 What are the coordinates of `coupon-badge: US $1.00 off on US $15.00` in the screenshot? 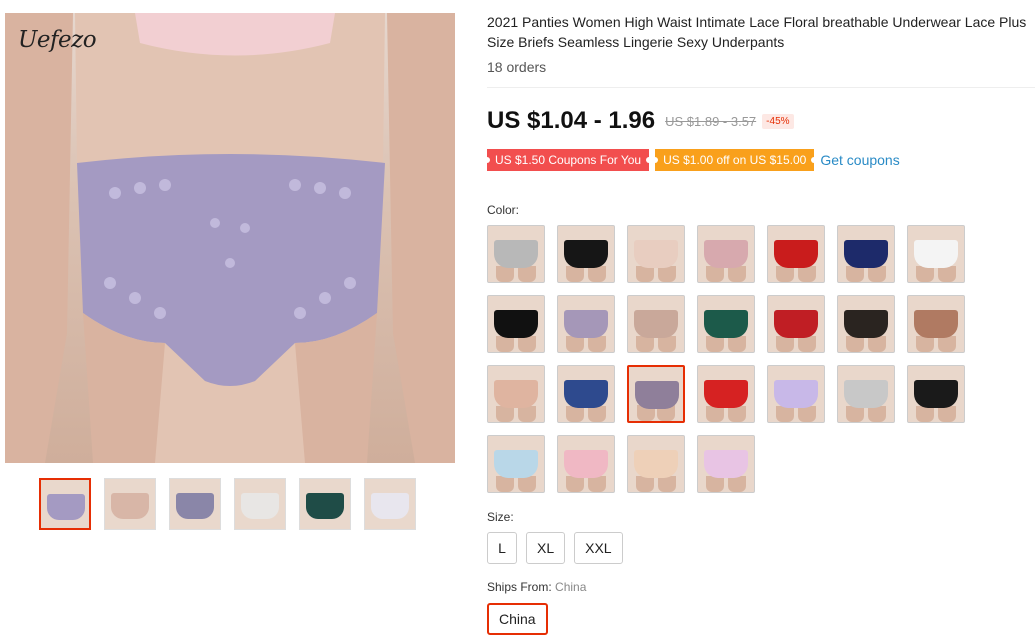 It's located at (735, 160).